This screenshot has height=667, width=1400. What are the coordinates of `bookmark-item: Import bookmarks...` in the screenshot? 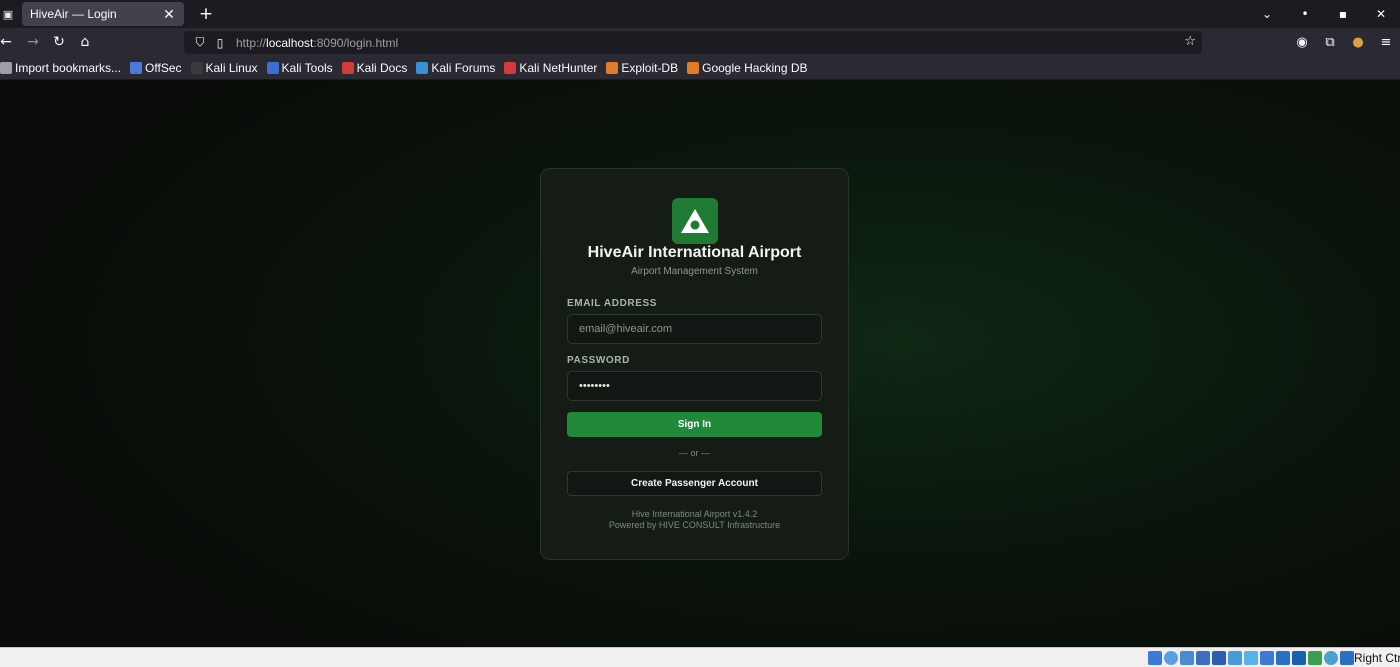 It's located at (60, 68).